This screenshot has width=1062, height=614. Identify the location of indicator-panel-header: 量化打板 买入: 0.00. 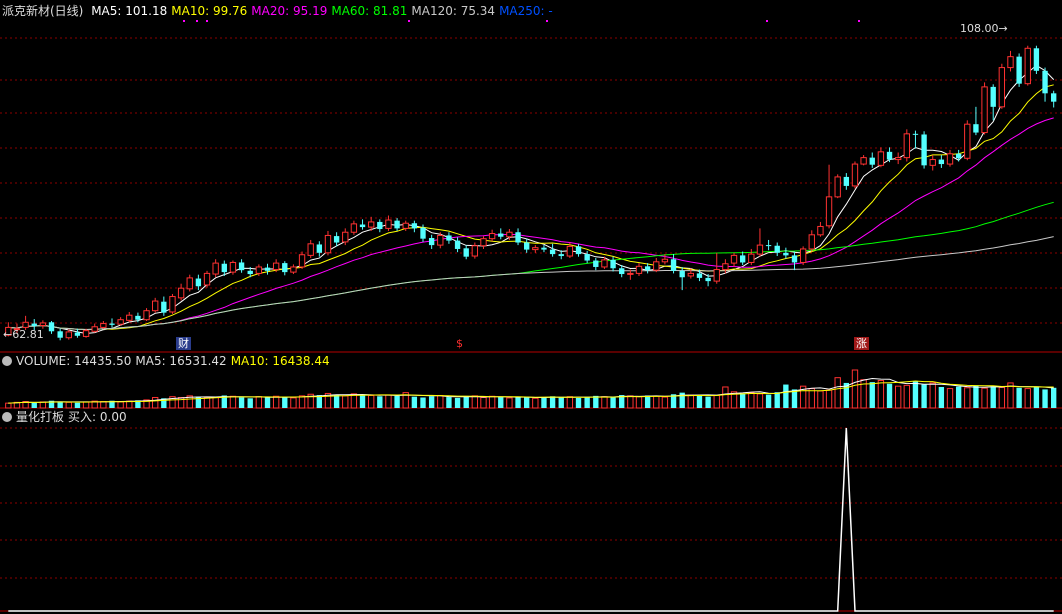
(66, 417).